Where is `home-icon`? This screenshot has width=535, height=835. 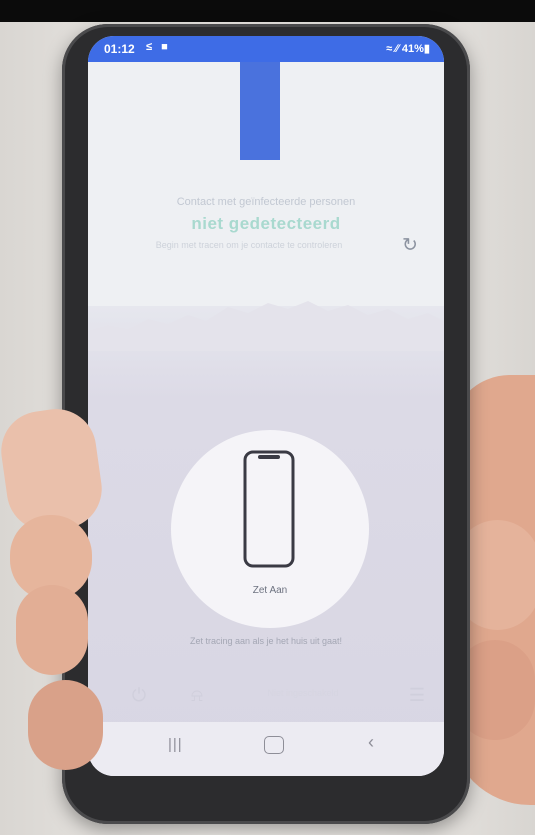 home-icon is located at coordinates (274, 745).